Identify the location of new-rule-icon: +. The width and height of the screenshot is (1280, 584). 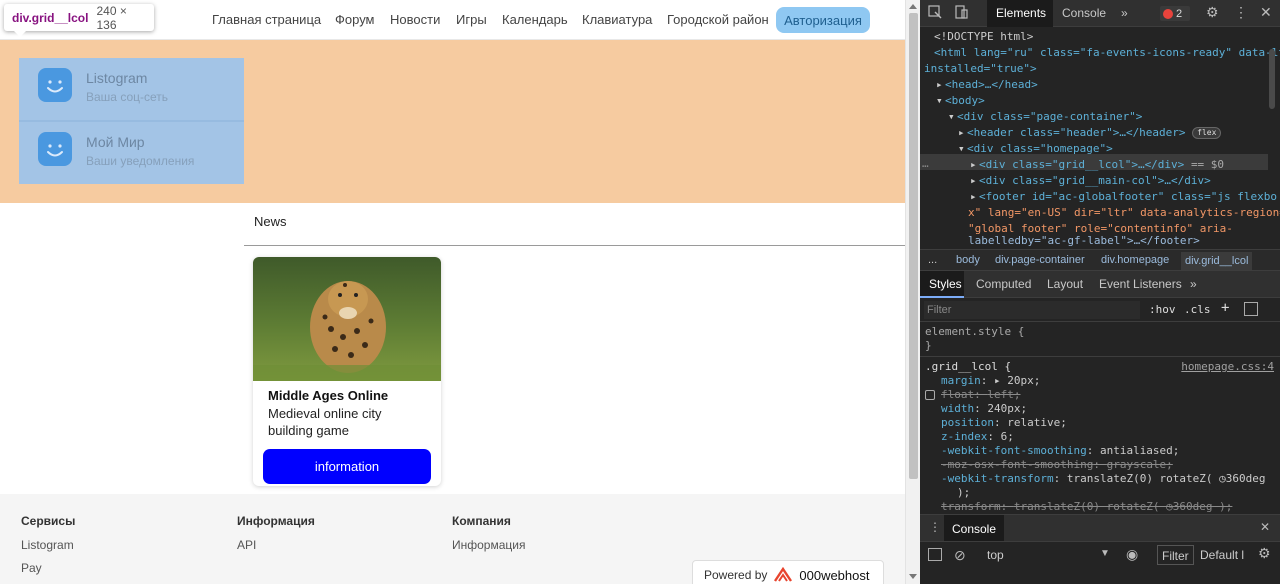
(1225, 308).